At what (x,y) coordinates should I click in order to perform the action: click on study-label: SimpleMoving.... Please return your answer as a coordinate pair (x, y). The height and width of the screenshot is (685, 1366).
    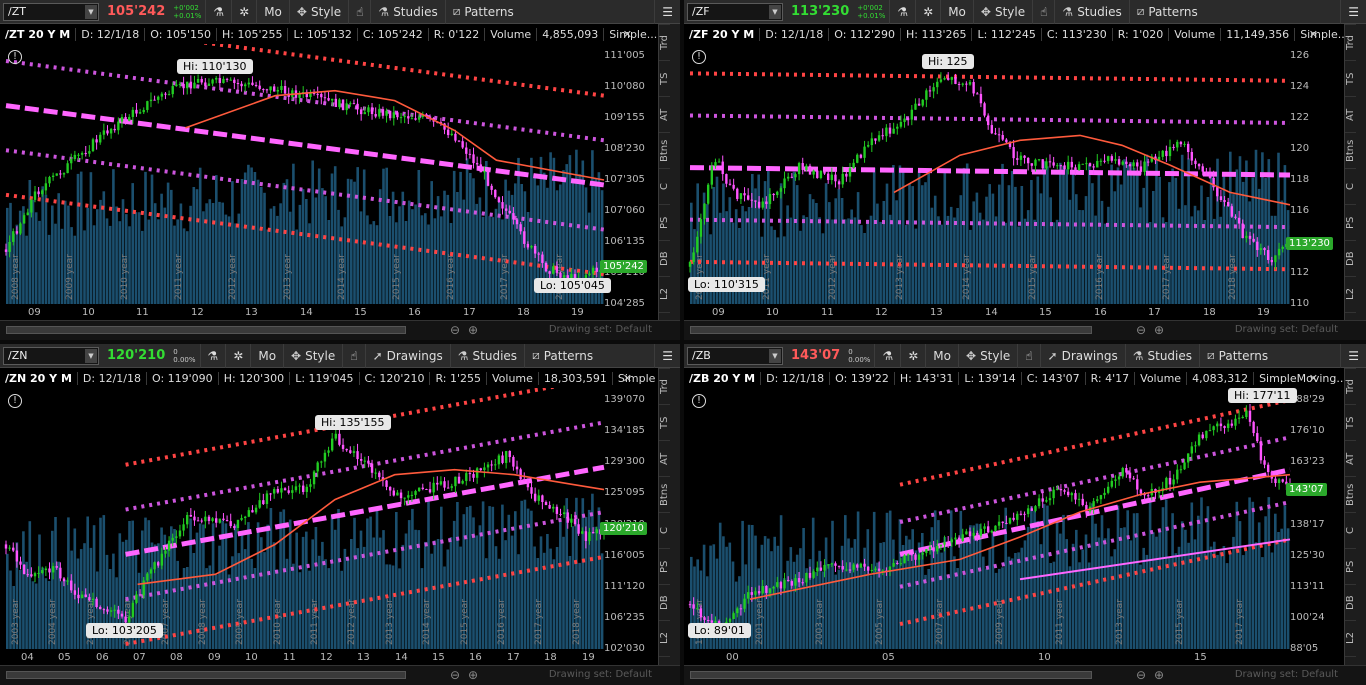
    Looking at the image, I should click on (1299, 378).